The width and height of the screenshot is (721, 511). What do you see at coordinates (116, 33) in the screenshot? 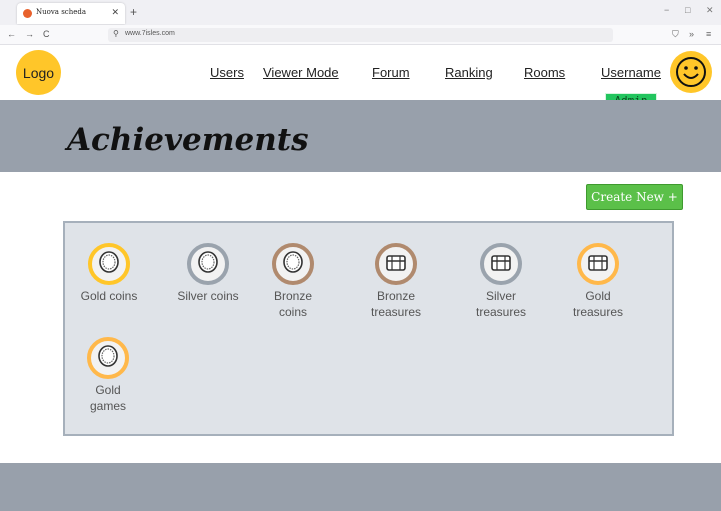
I see `search-icon: ⚲` at bounding box center [116, 33].